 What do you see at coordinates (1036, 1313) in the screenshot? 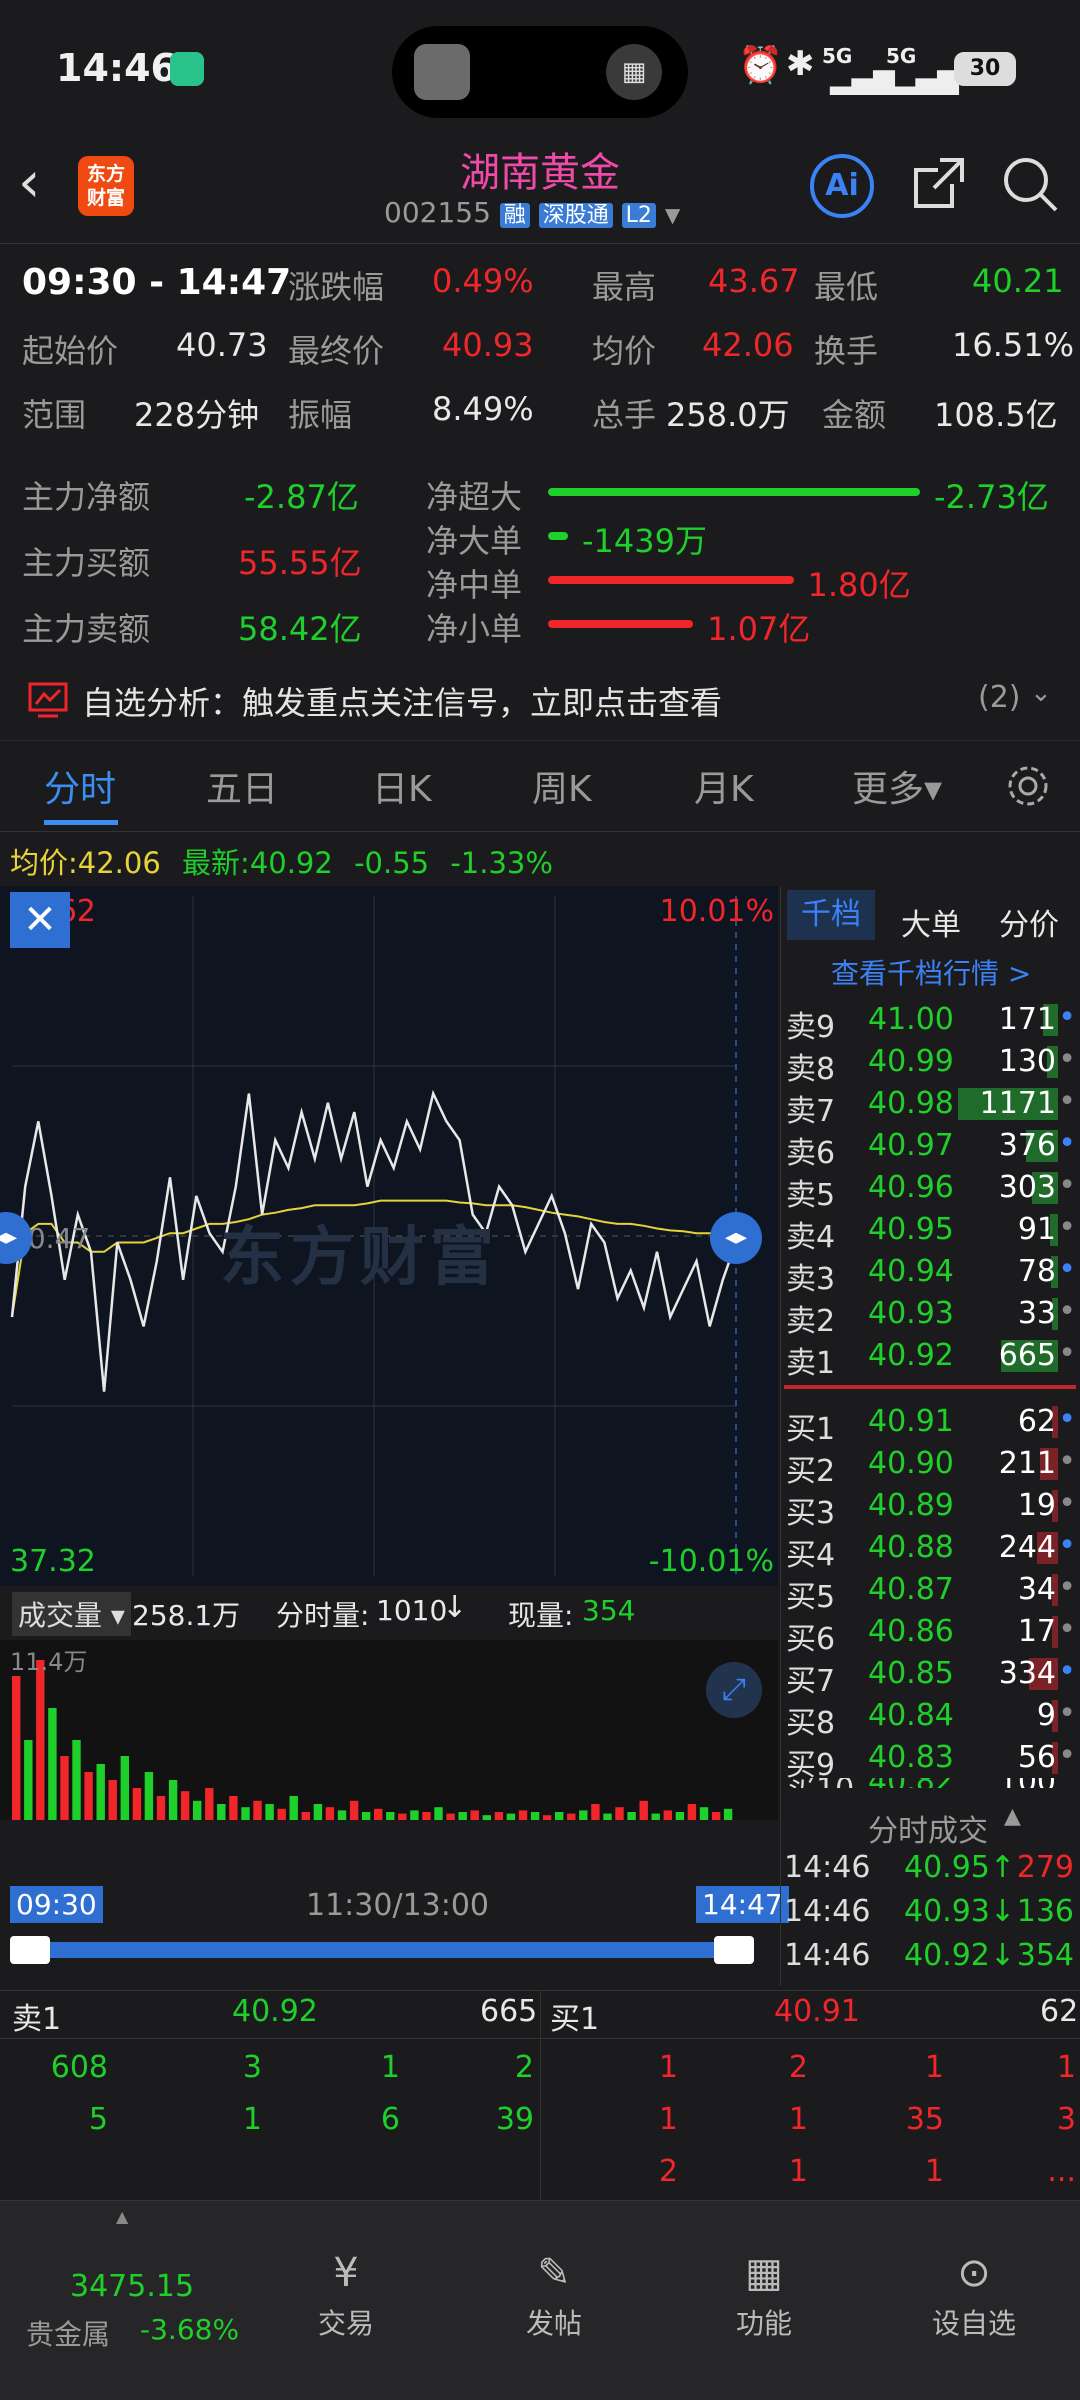
I see `ask-volume: 33` at bounding box center [1036, 1313].